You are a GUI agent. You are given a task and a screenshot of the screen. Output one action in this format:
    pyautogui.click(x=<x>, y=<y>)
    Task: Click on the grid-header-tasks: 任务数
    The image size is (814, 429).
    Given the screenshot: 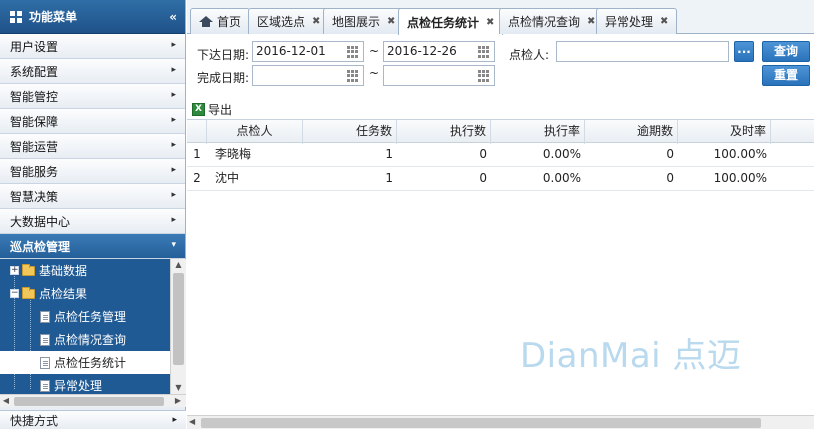 What is the action you would take?
    pyautogui.click(x=350, y=132)
    